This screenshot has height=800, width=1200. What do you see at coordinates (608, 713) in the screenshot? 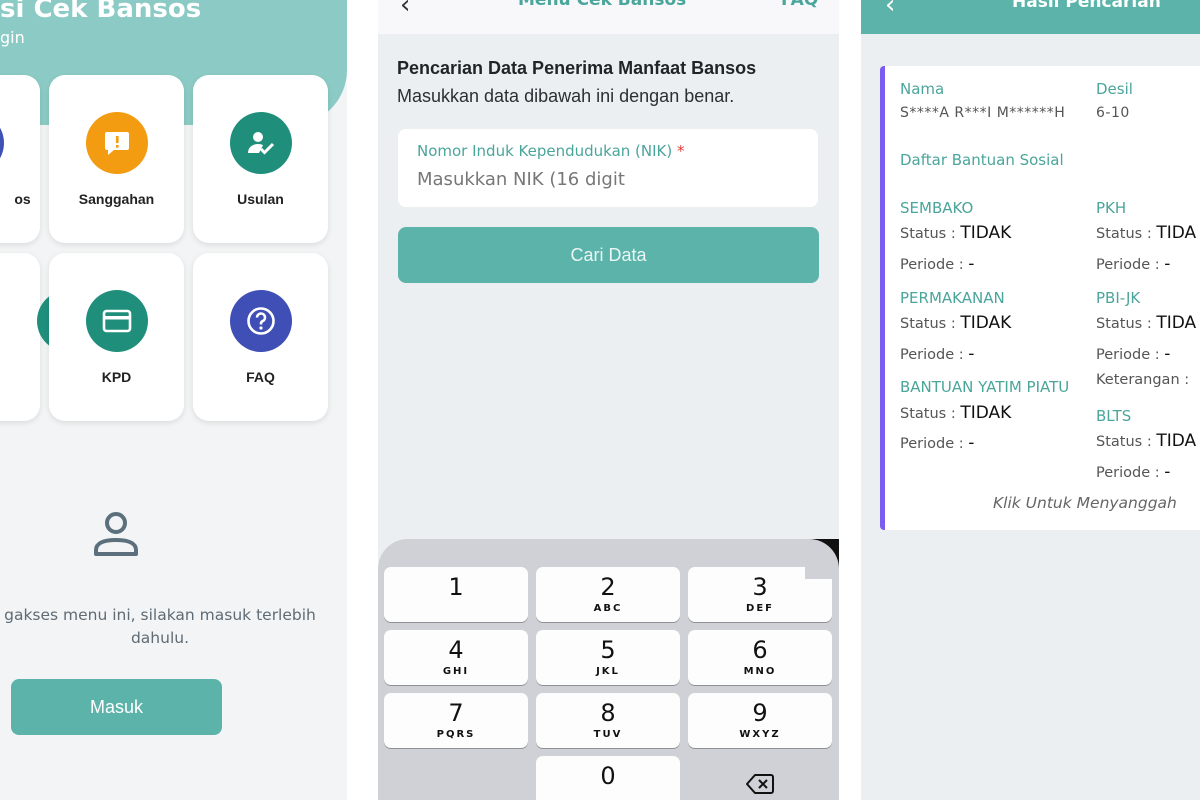
I see `key-digit: 8` at bounding box center [608, 713].